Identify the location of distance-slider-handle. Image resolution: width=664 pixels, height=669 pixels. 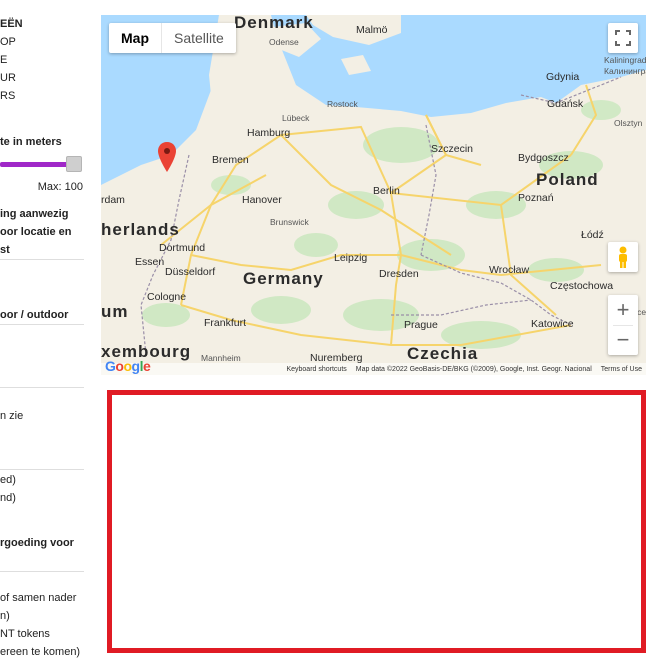
(74, 164).